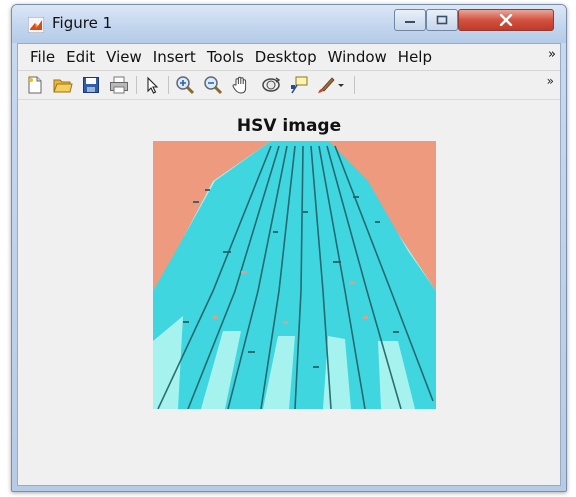 The width and height of the screenshot is (576, 497). Describe the element at coordinates (271, 85) in the screenshot. I see `rotate-3d-icon` at that location.